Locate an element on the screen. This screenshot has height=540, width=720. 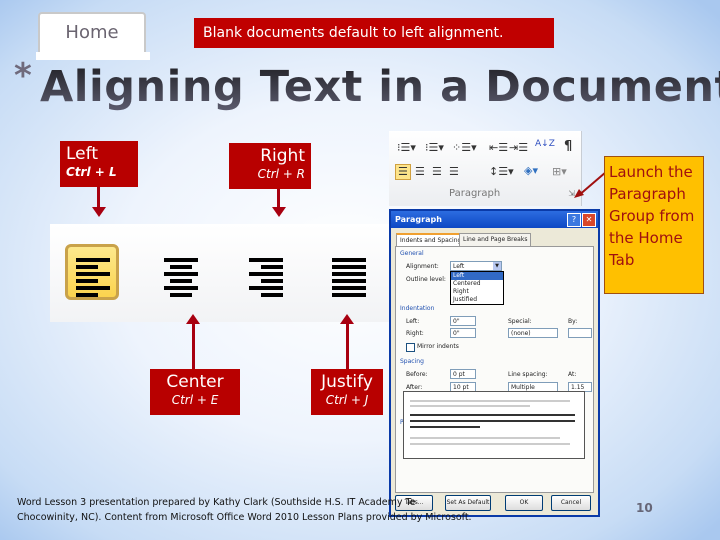
indent-left-label: Left: is located at coordinates (413, 321).